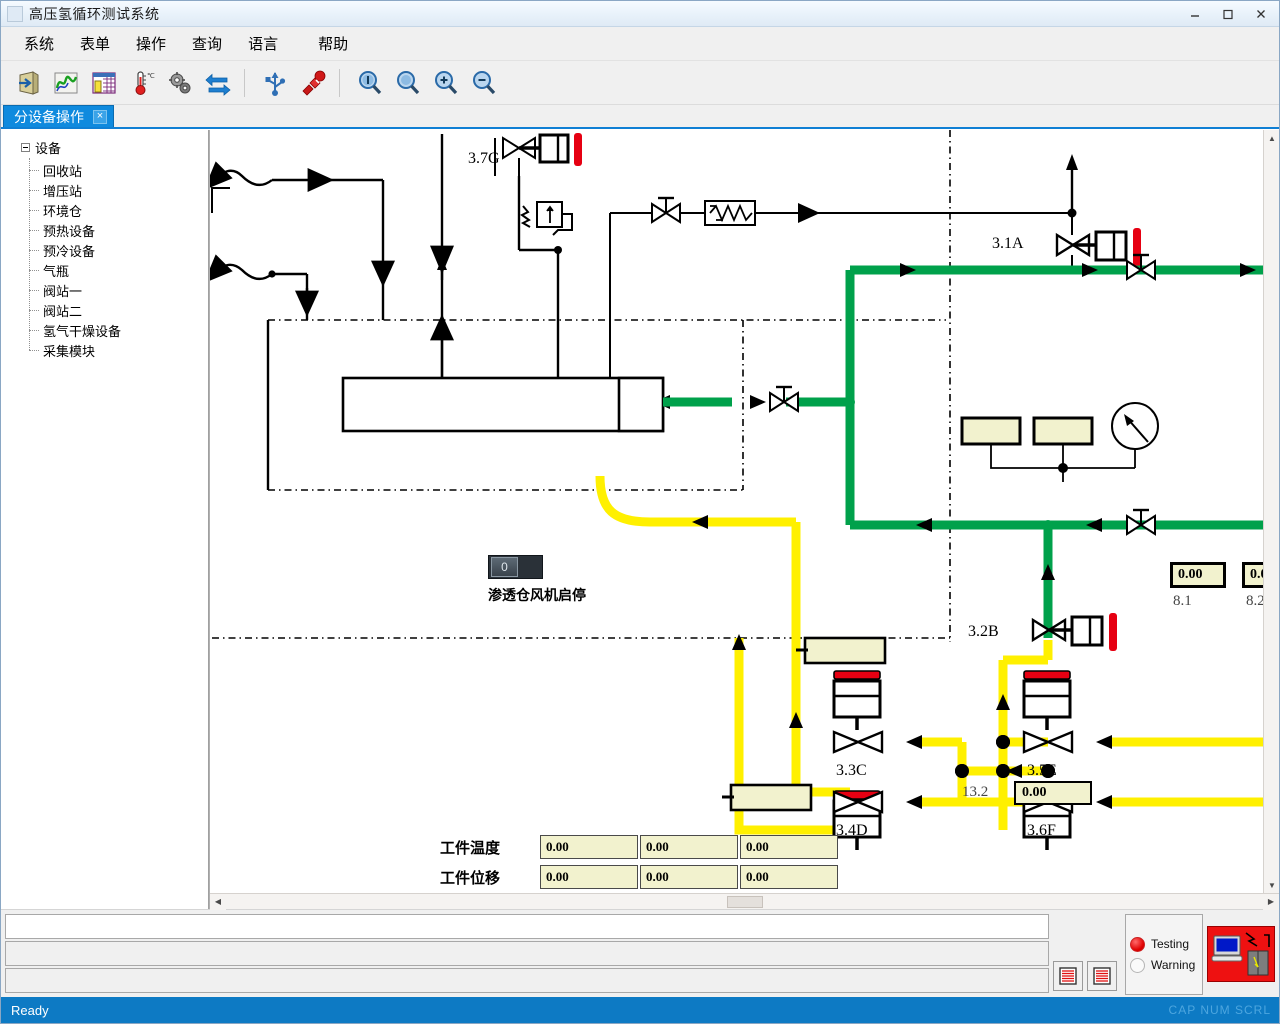  I want to click on sidebar-item-precool-equipment: 预冷设备, so click(118, 250).